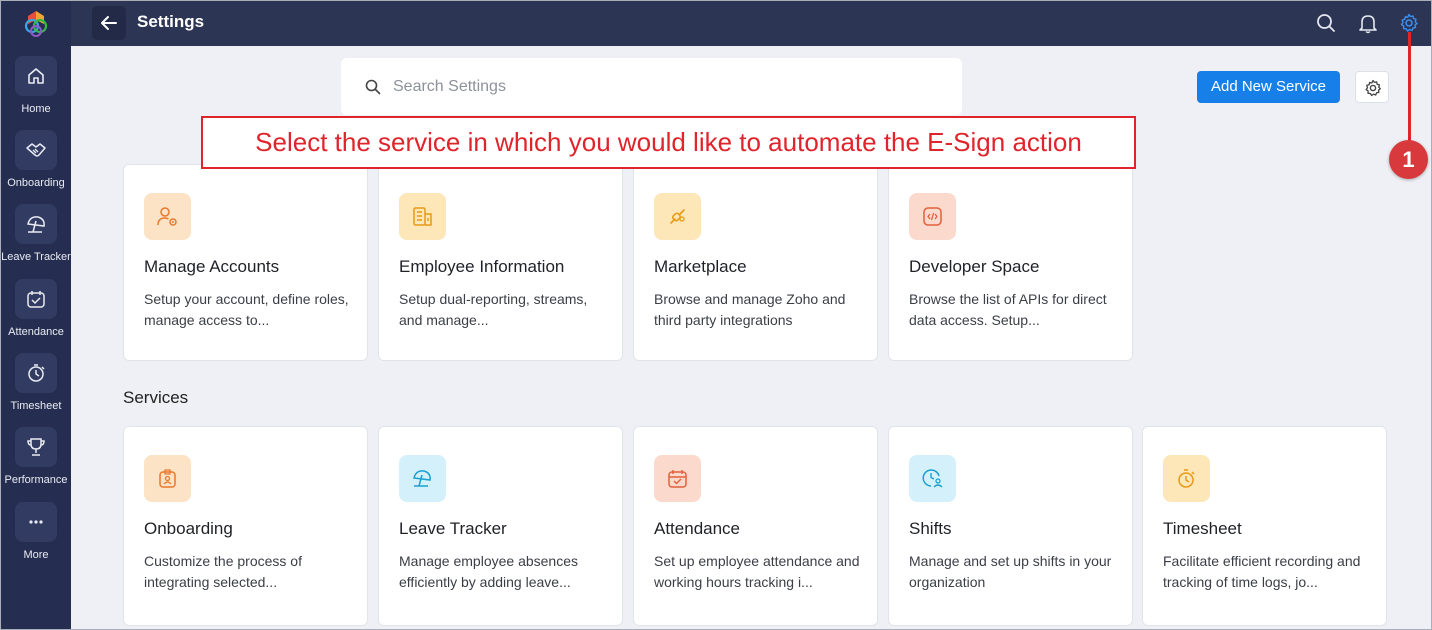 This screenshot has width=1432, height=630. Describe the element at coordinates (167, 216) in the screenshot. I see `user-settings-icon` at that location.